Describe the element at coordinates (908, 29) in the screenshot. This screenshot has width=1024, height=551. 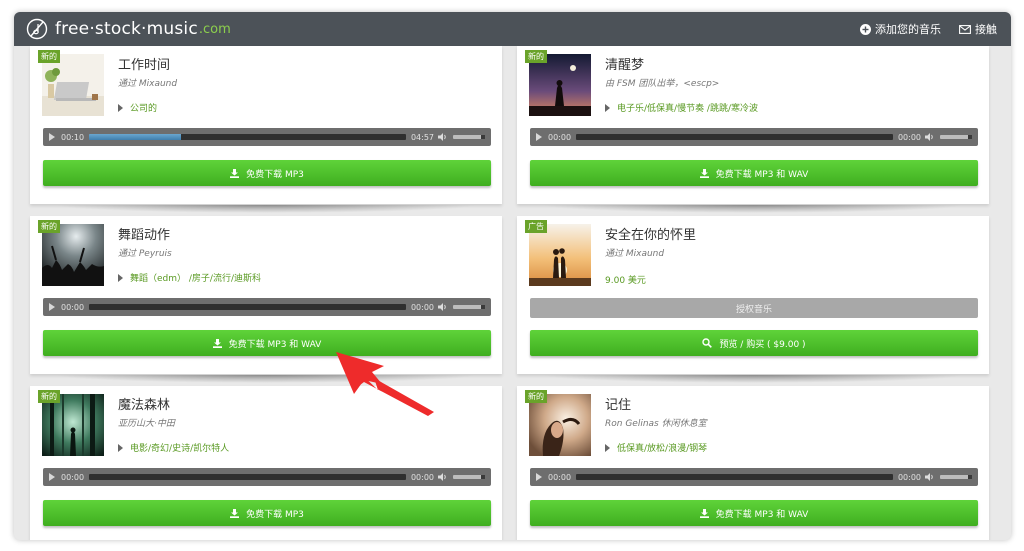
I see `add-music-label: 添加您的音乐` at that location.